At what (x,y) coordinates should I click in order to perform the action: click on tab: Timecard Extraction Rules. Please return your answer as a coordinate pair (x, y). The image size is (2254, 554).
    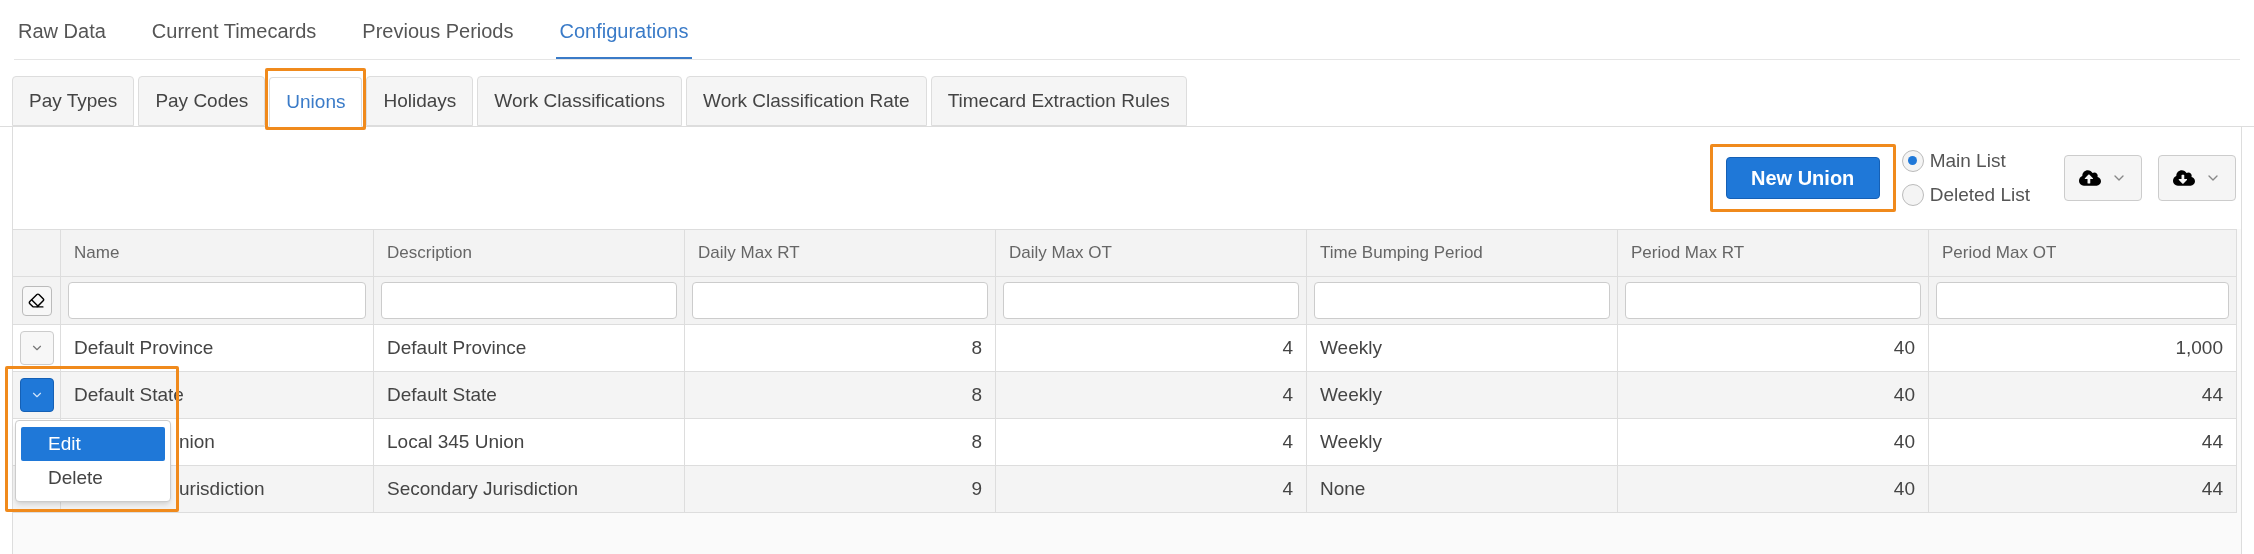
    Looking at the image, I should click on (1058, 101).